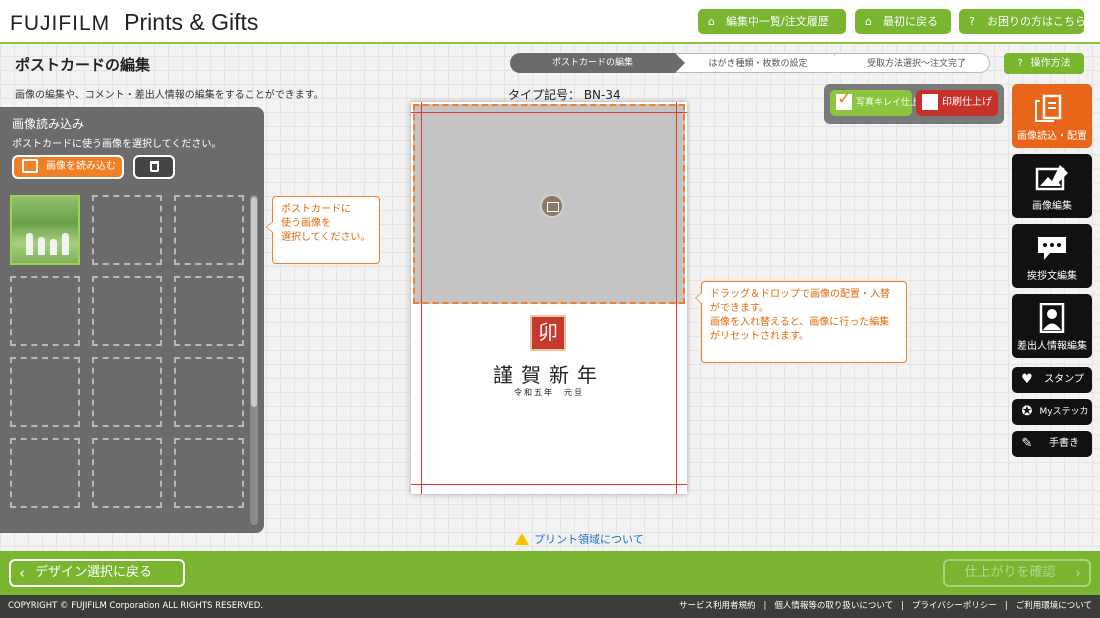 The height and width of the screenshot is (618, 1100). I want to click on greeting-text: 謹賀新年, so click(549, 373).